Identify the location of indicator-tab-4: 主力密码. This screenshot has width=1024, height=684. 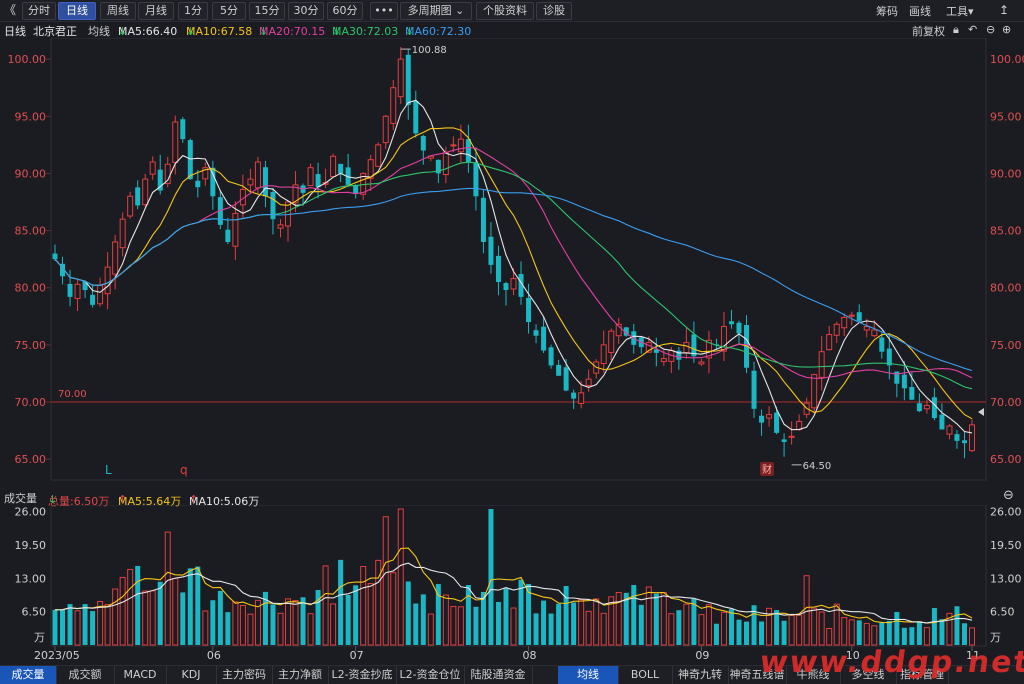
(244, 675).